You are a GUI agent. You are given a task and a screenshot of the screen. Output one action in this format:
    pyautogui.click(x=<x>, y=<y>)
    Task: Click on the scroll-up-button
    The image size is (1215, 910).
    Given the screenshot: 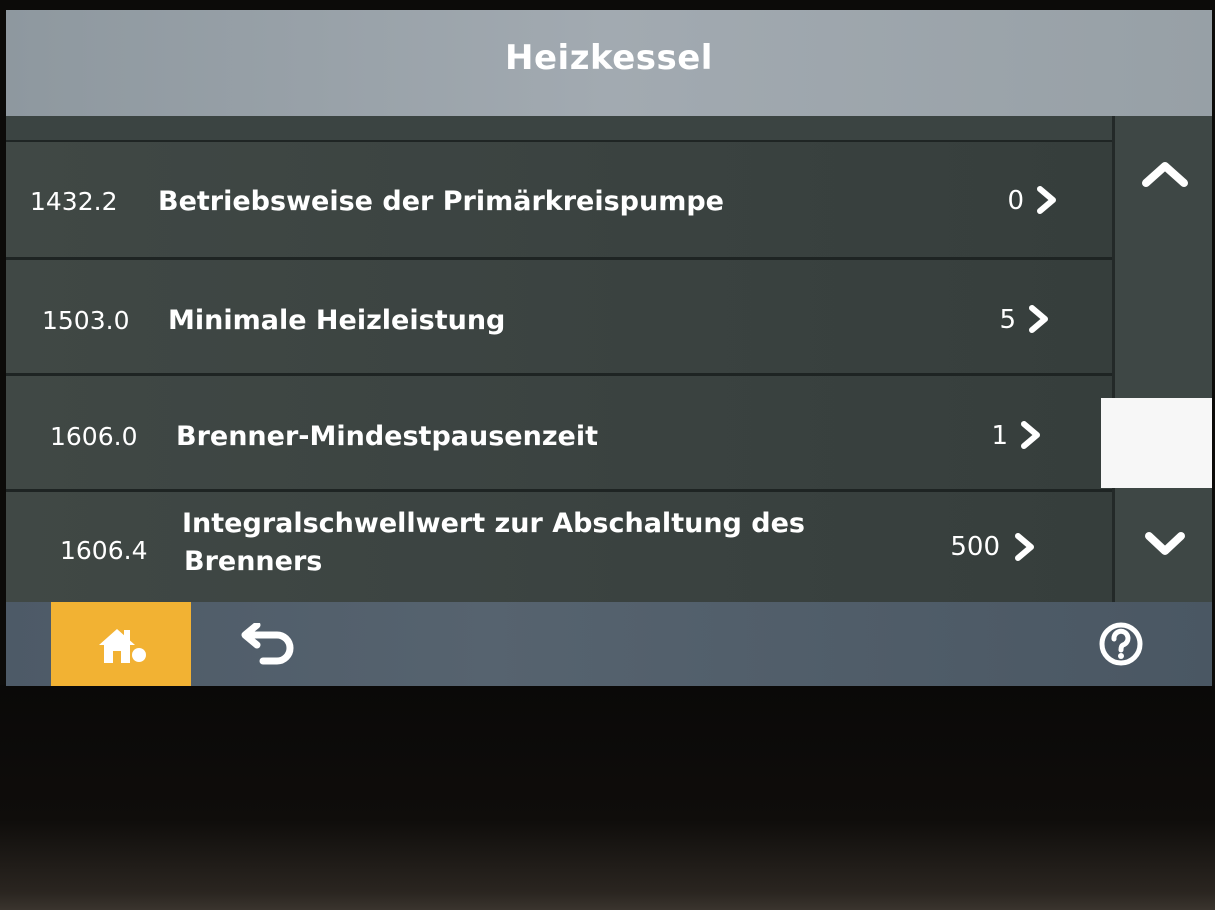 What is the action you would take?
    pyautogui.click(x=1163, y=174)
    